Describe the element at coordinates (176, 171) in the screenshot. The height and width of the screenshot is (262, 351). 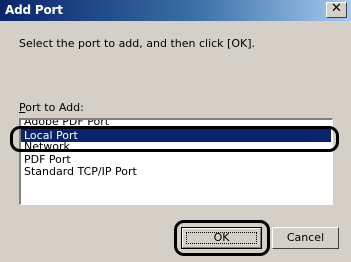
I see `list-item-standard-tcpip-port: Standard TCP/IP Port` at that location.